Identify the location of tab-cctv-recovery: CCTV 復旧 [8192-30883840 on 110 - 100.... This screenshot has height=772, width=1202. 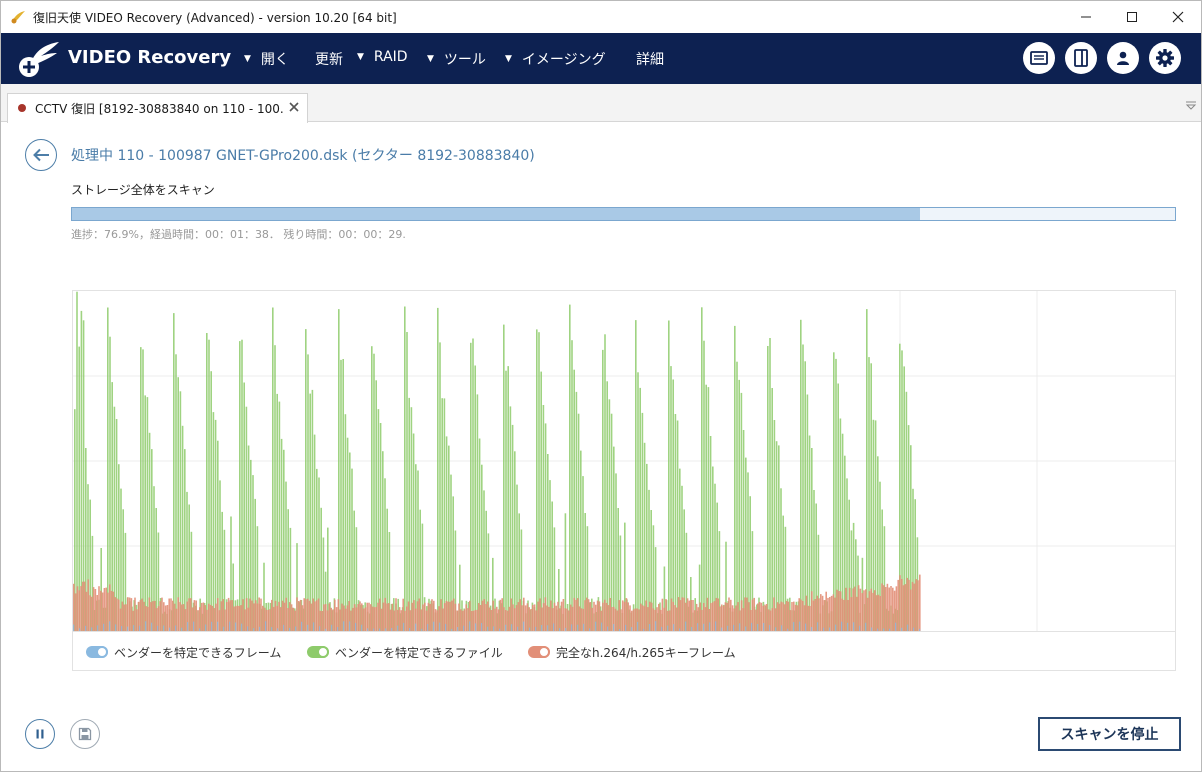
(157, 108).